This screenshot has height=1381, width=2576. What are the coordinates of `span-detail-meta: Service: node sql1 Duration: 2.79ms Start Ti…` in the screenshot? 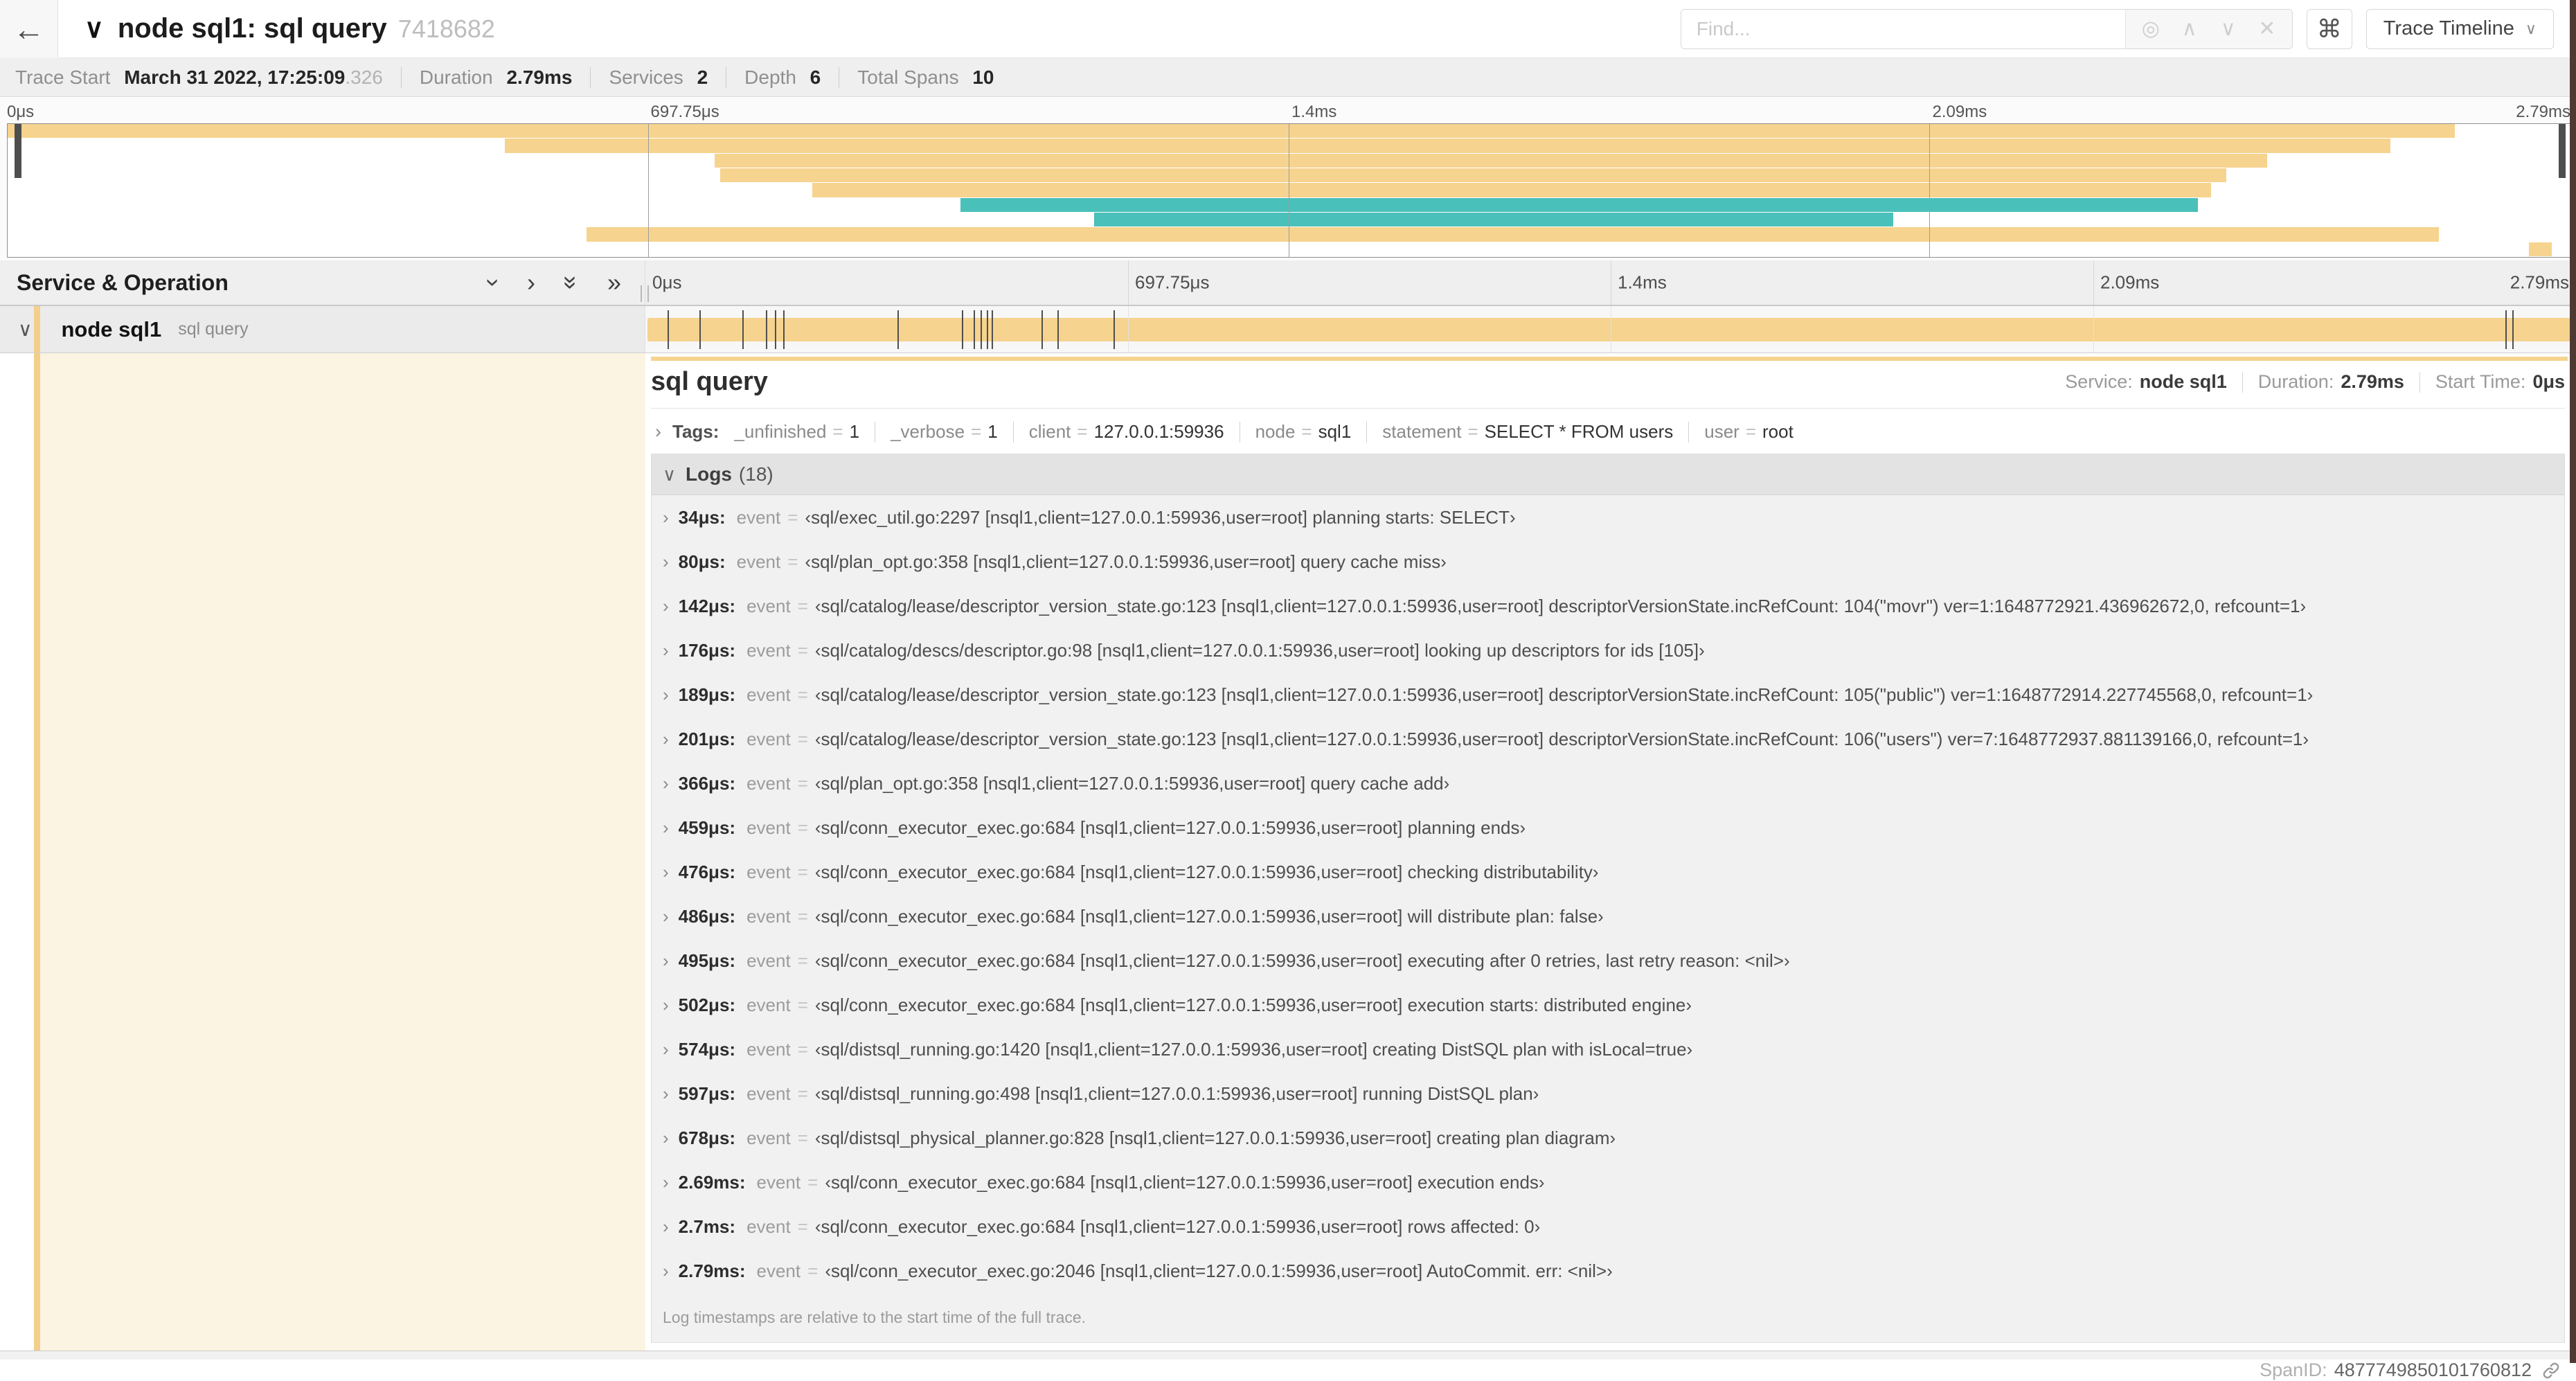 It's located at (2315, 382).